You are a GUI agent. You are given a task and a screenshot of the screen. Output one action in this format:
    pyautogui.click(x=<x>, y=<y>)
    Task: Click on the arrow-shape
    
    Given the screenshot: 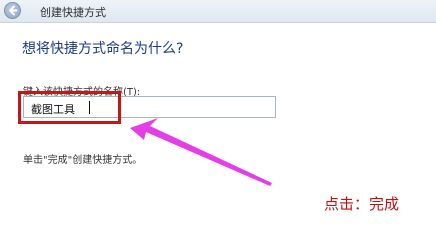 What is the action you would take?
    pyautogui.click(x=201, y=152)
    